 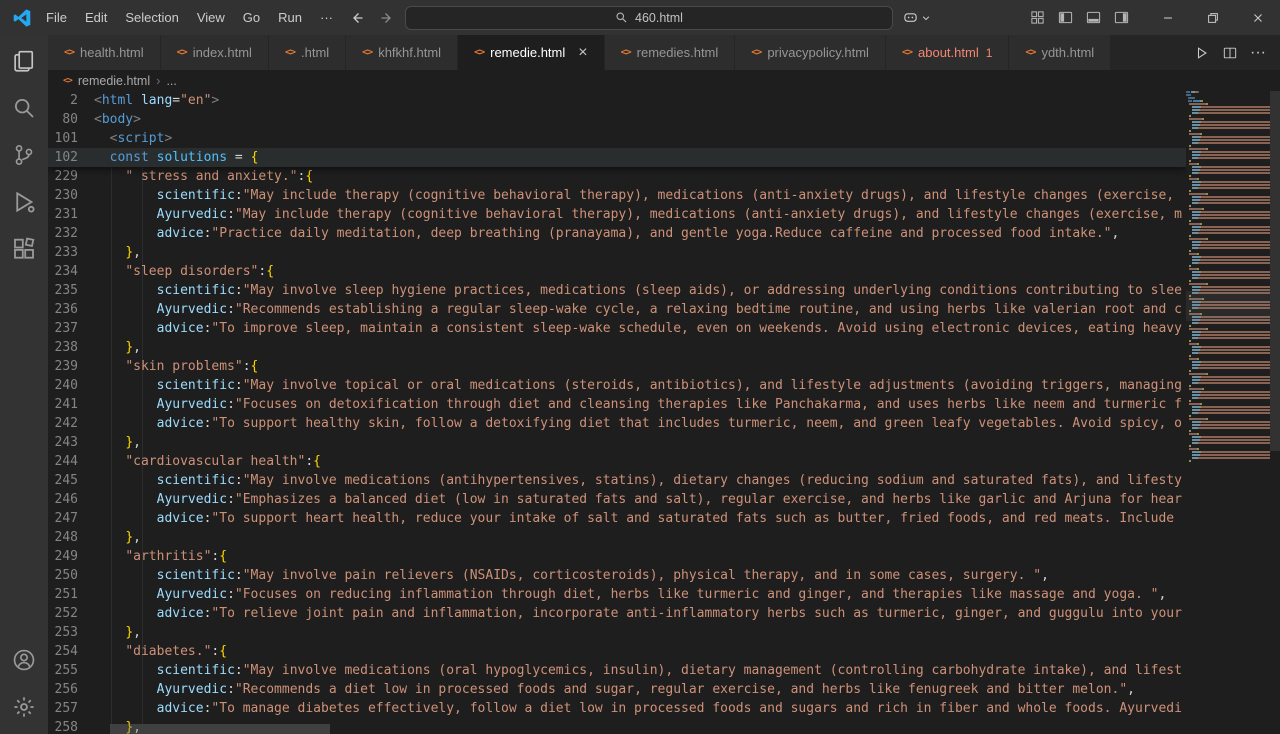 I want to click on code-line-253: 253 },, so click(x=617, y=632).